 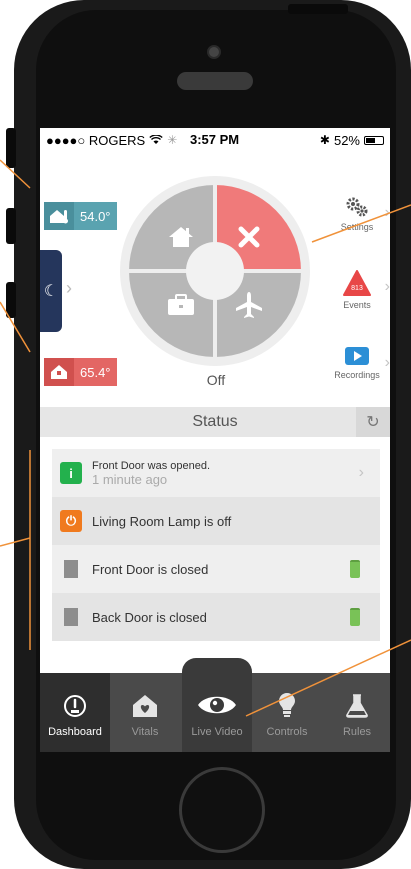 I want to click on house-thermometer-icon, so click(x=59, y=216).